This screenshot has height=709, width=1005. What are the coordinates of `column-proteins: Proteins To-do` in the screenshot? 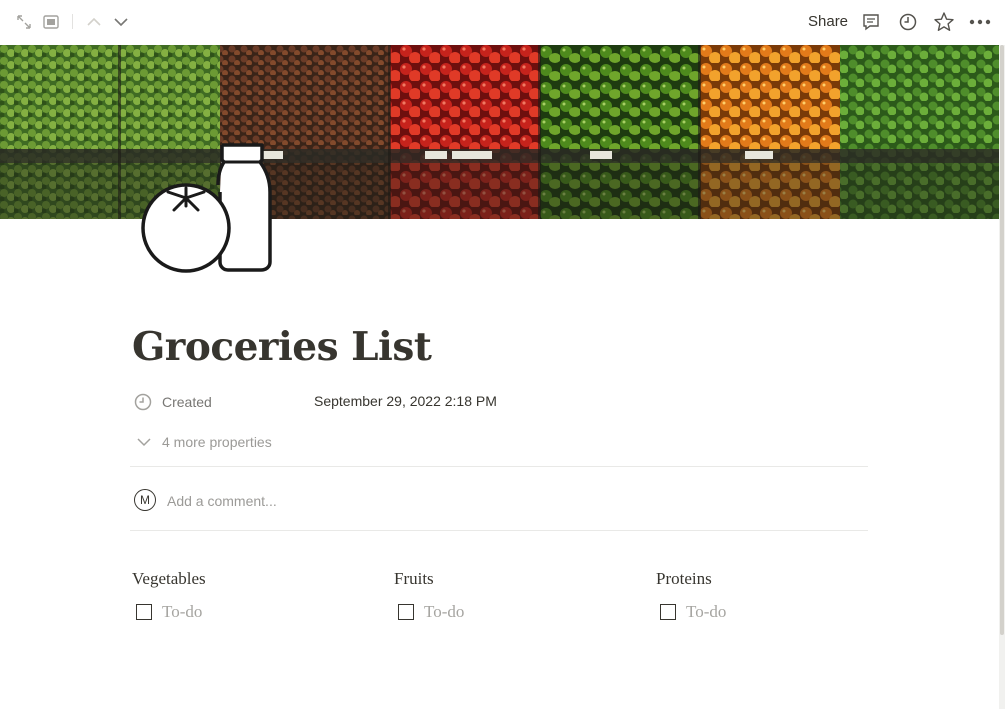 It's located at (776, 595).